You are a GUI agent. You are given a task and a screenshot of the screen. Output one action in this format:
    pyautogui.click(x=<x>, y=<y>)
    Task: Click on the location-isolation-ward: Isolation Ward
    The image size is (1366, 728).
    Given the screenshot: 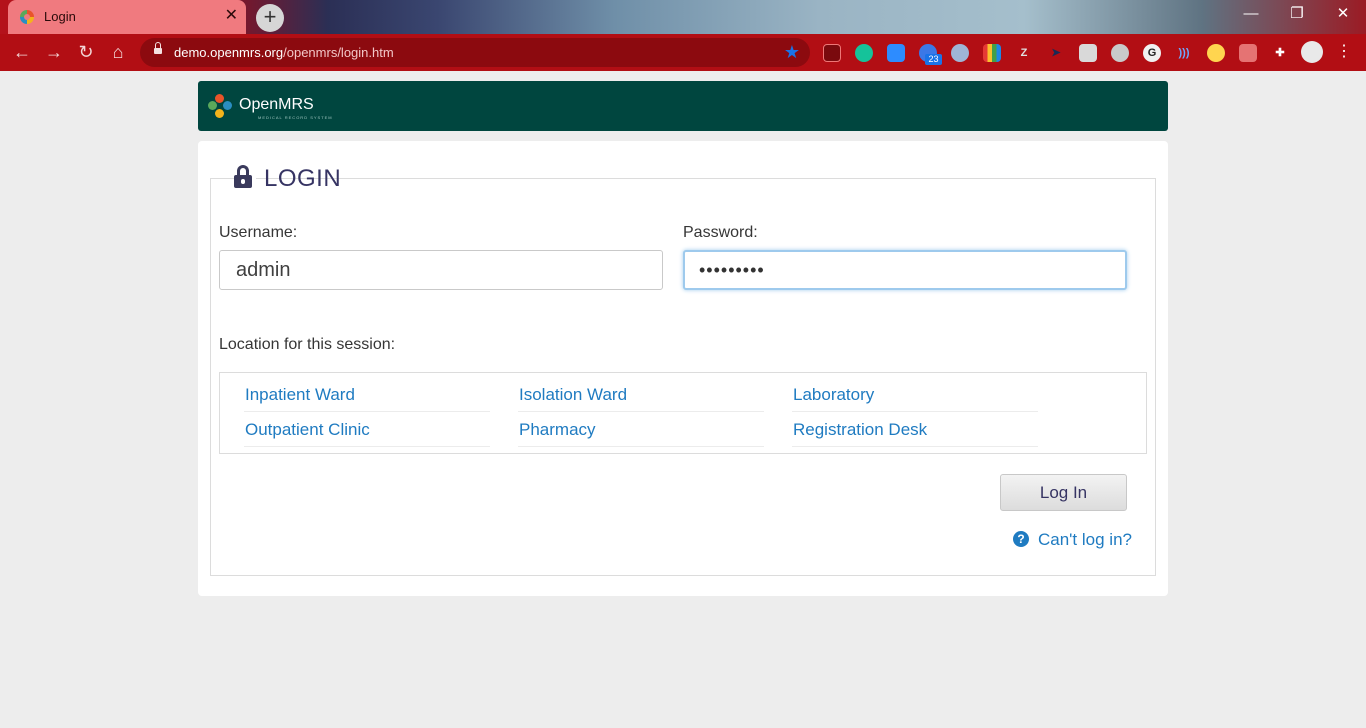 What is the action you would take?
    pyautogui.click(x=641, y=396)
    